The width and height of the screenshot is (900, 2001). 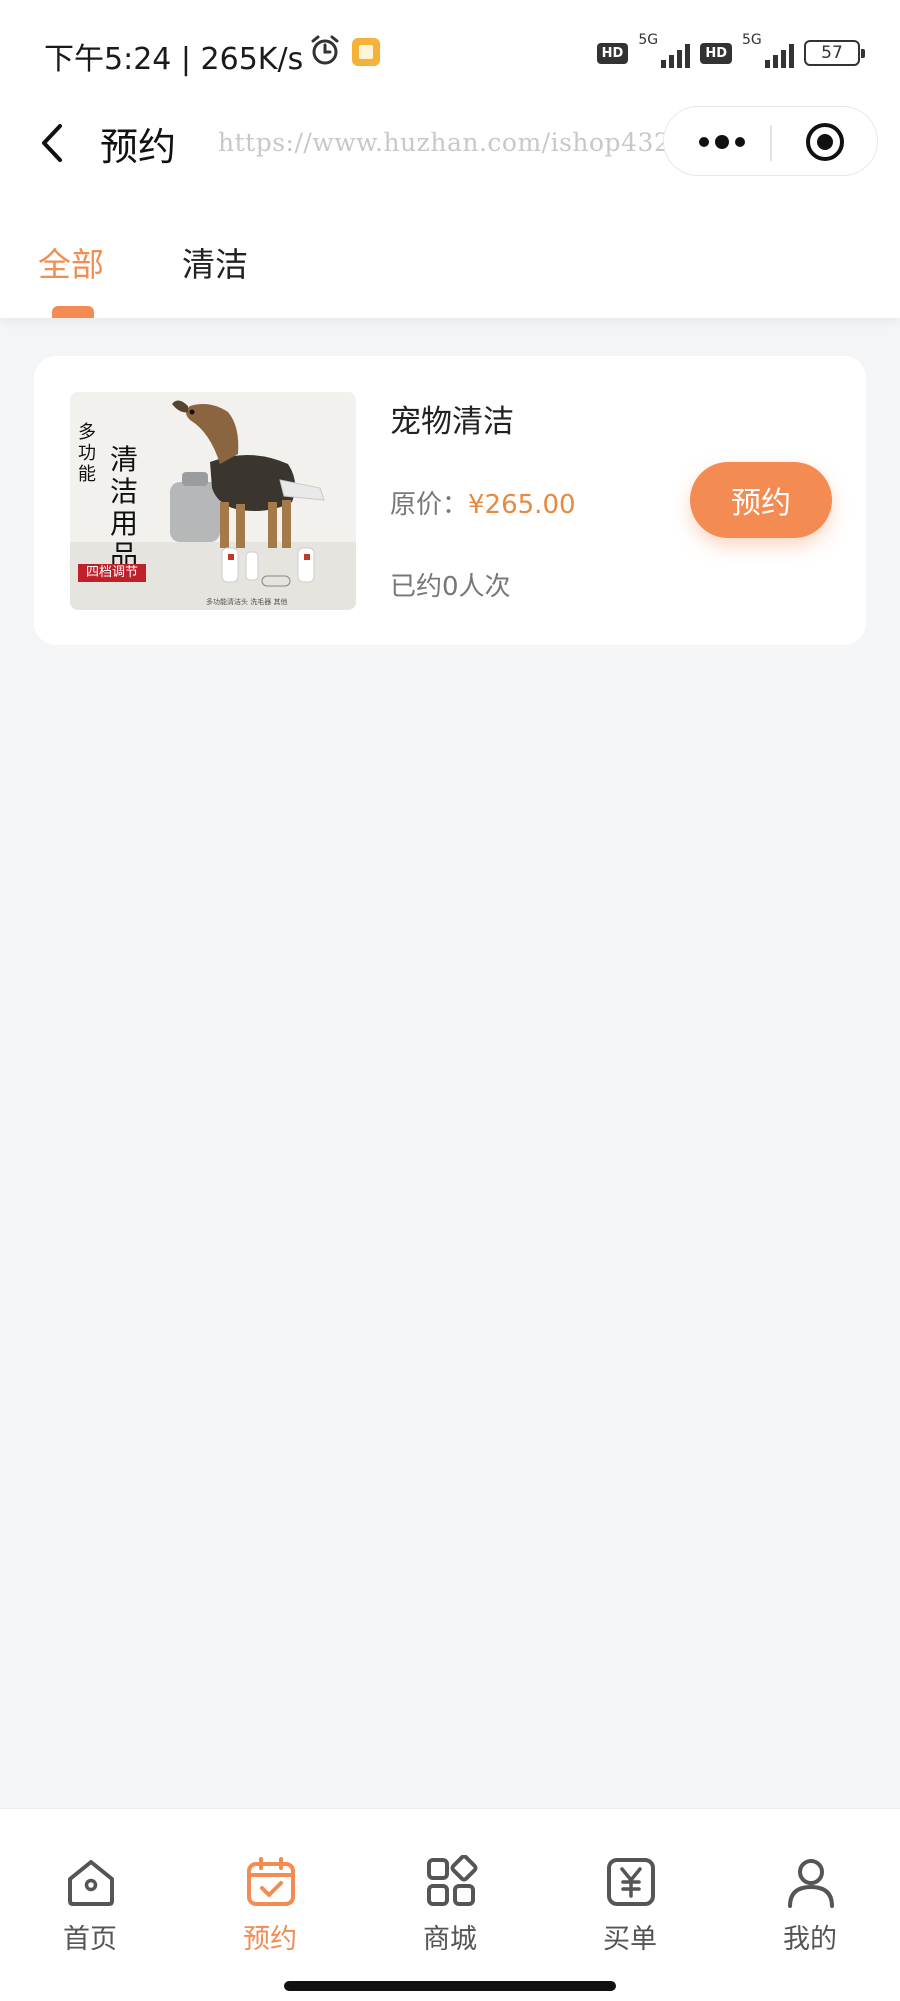 I want to click on tabbar-item-pay: 买单, so click(x=630, y=1884).